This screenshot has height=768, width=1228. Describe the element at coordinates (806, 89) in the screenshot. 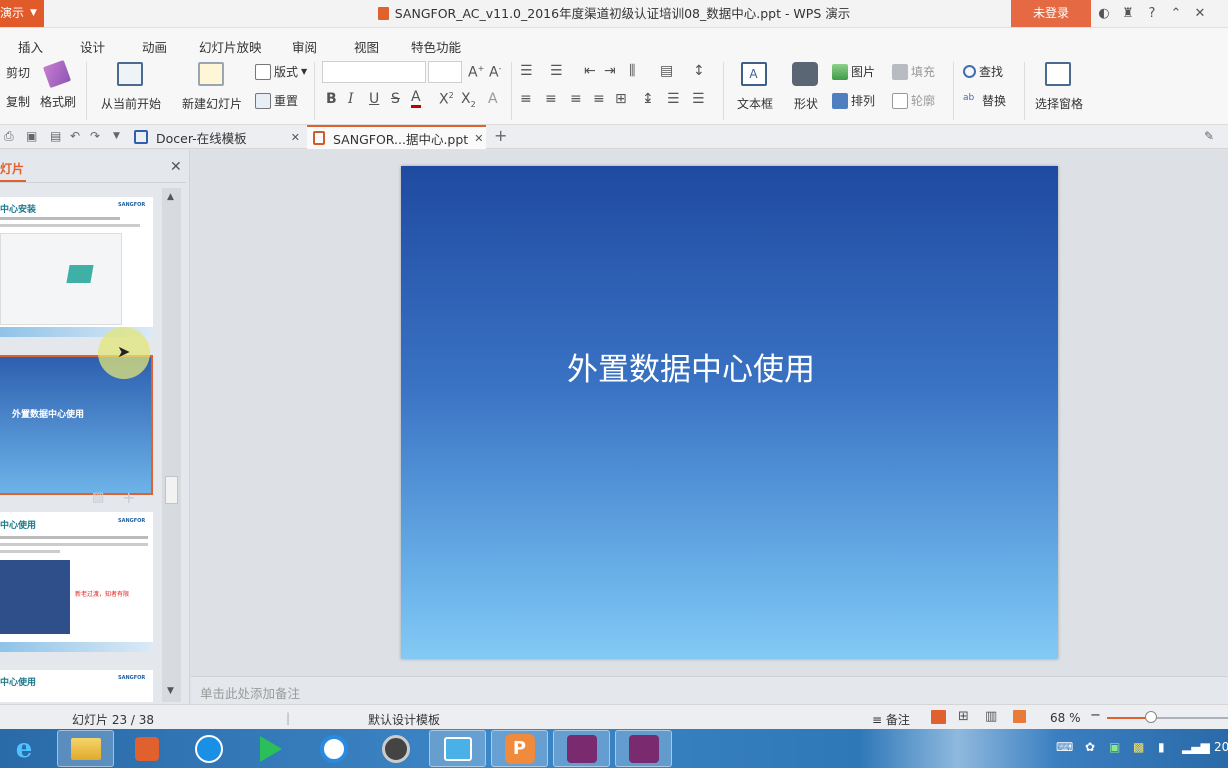

I see `shape-button: 形状` at that location.